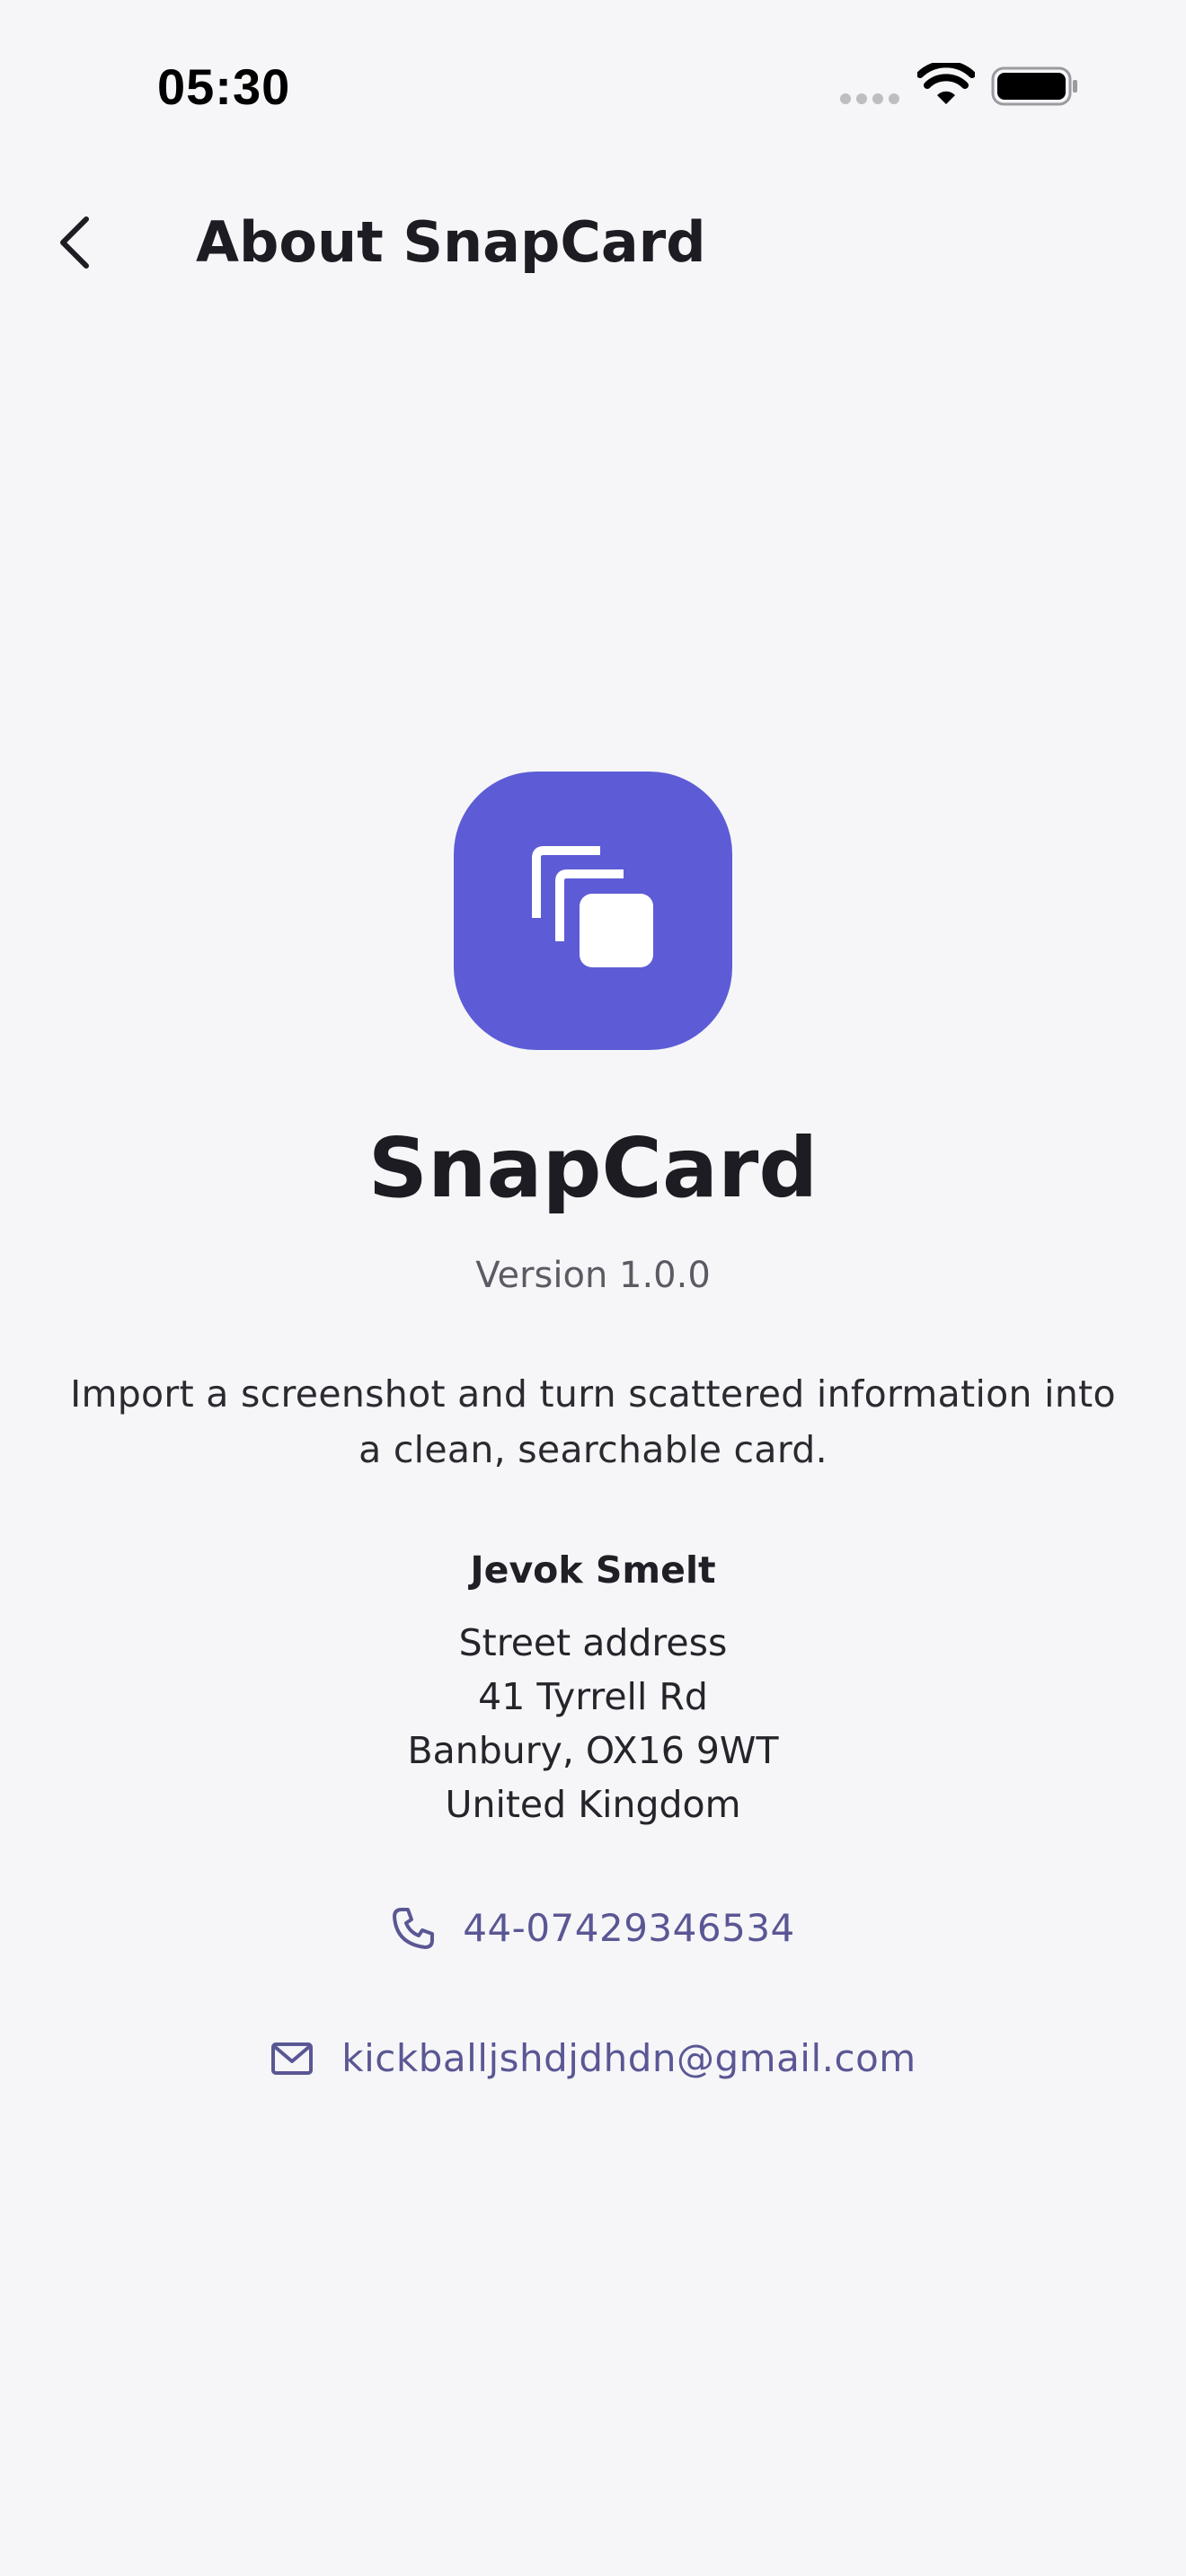 This screenshot has height=2576, width=1186. I want to click on address-line: Banbury, OX16 9WT, so click(593, 1750).